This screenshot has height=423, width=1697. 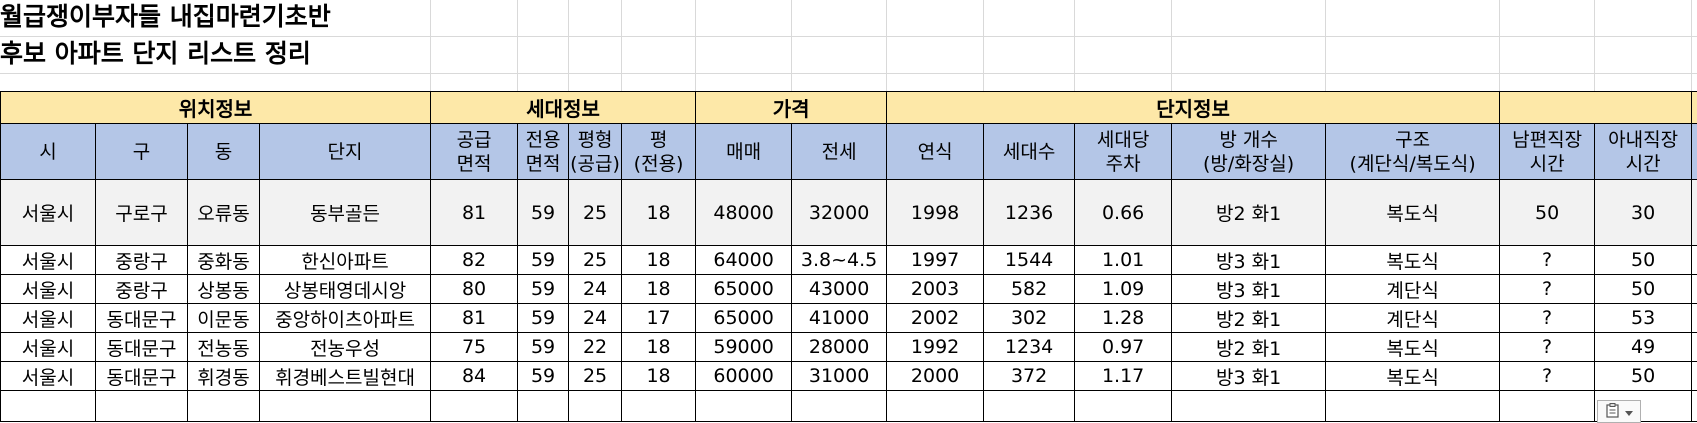 I want to click on column-header: 평형 (공급), so click(x=595, y=151).